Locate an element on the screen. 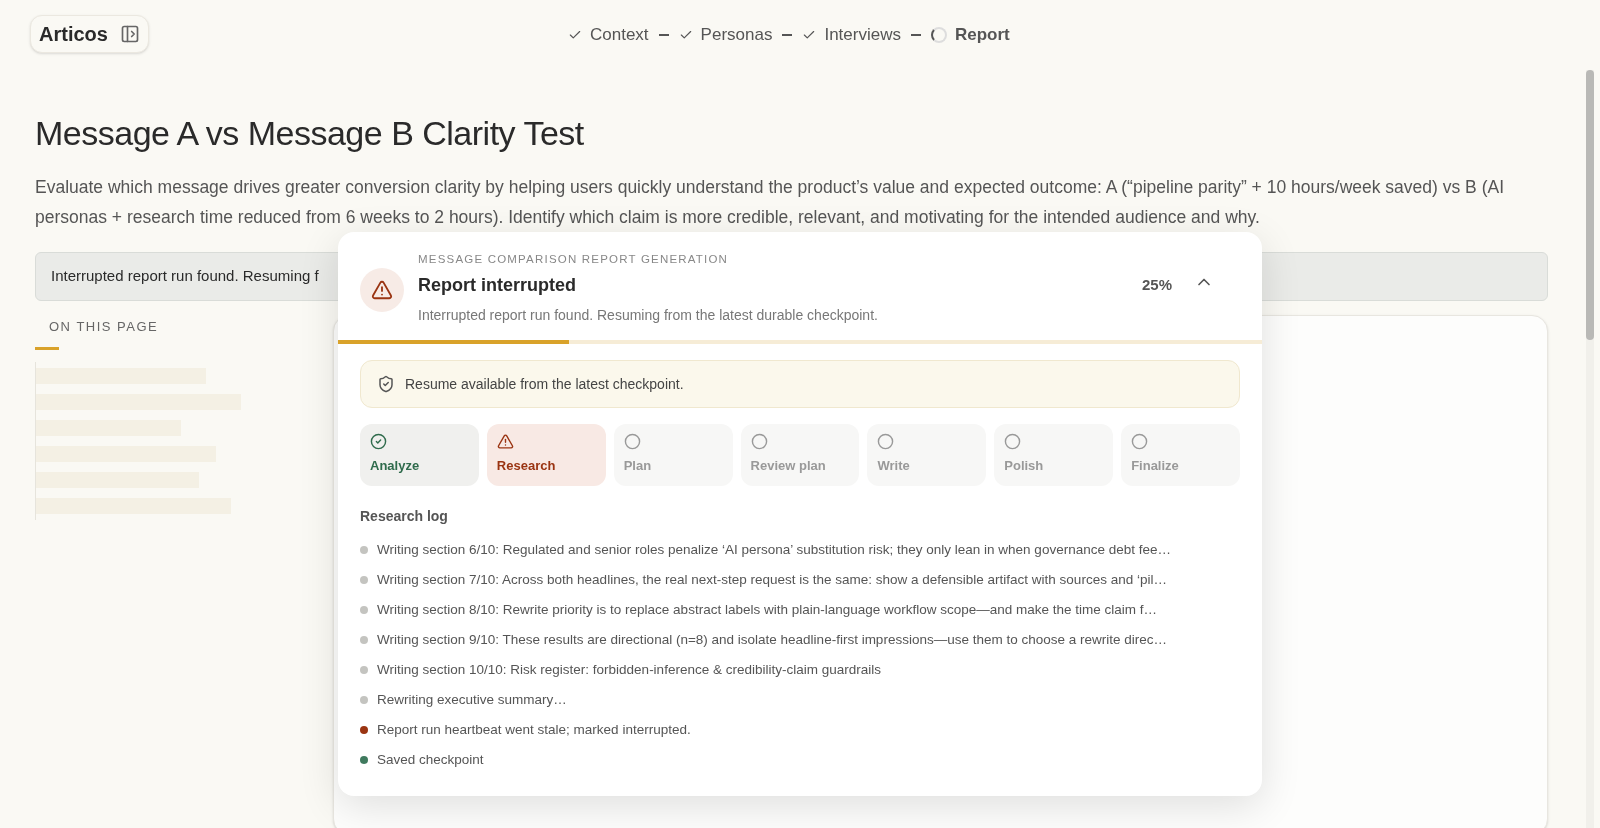 The width and height of the screenshot is (1600, 828). stage-tile: Review plan is located at coordinates (800, 455).